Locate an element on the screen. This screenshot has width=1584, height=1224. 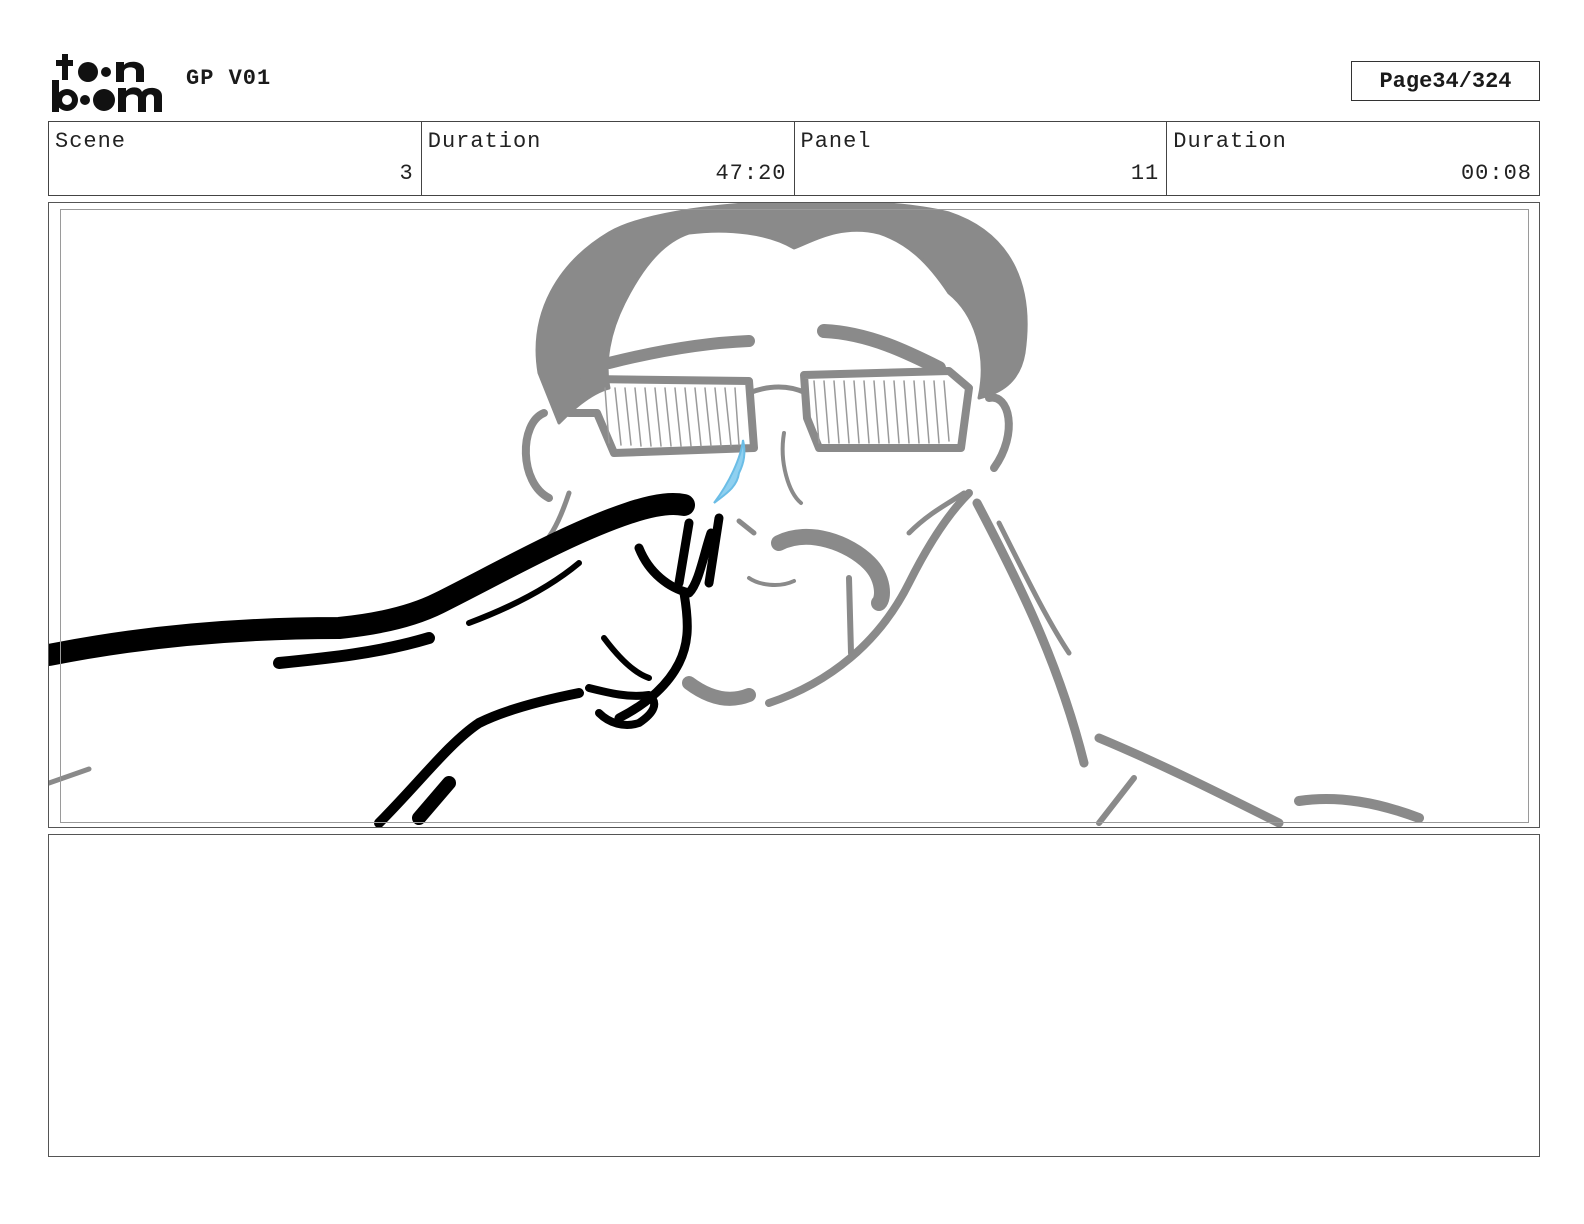
scene-label: Scene is located at coordinates (91, 141).